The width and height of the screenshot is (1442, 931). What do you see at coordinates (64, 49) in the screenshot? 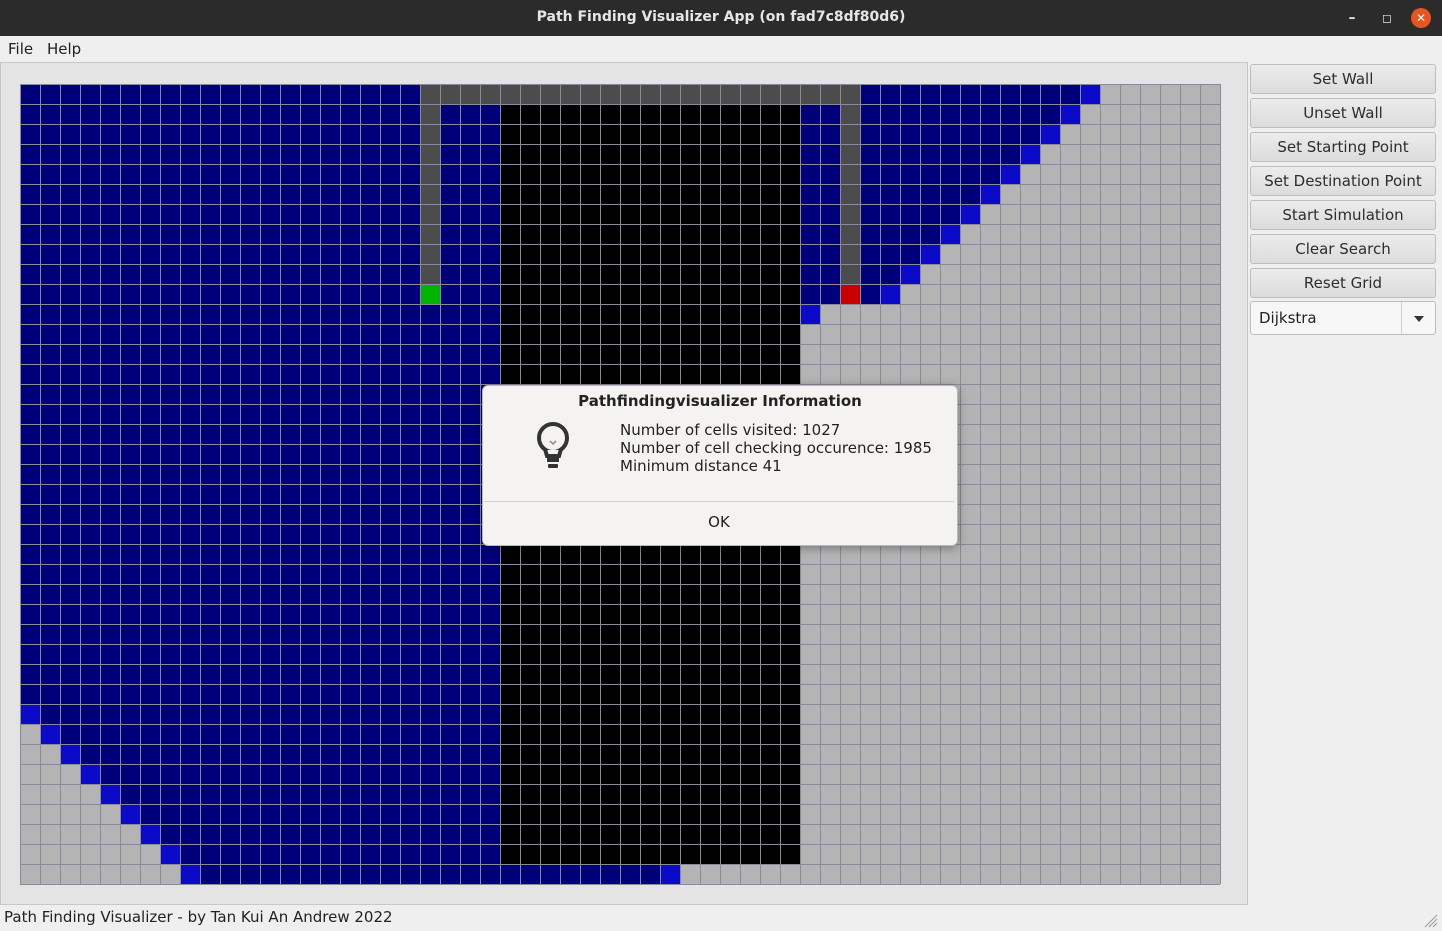
I see `menu-help: Help` at bounding box center [64, 49].